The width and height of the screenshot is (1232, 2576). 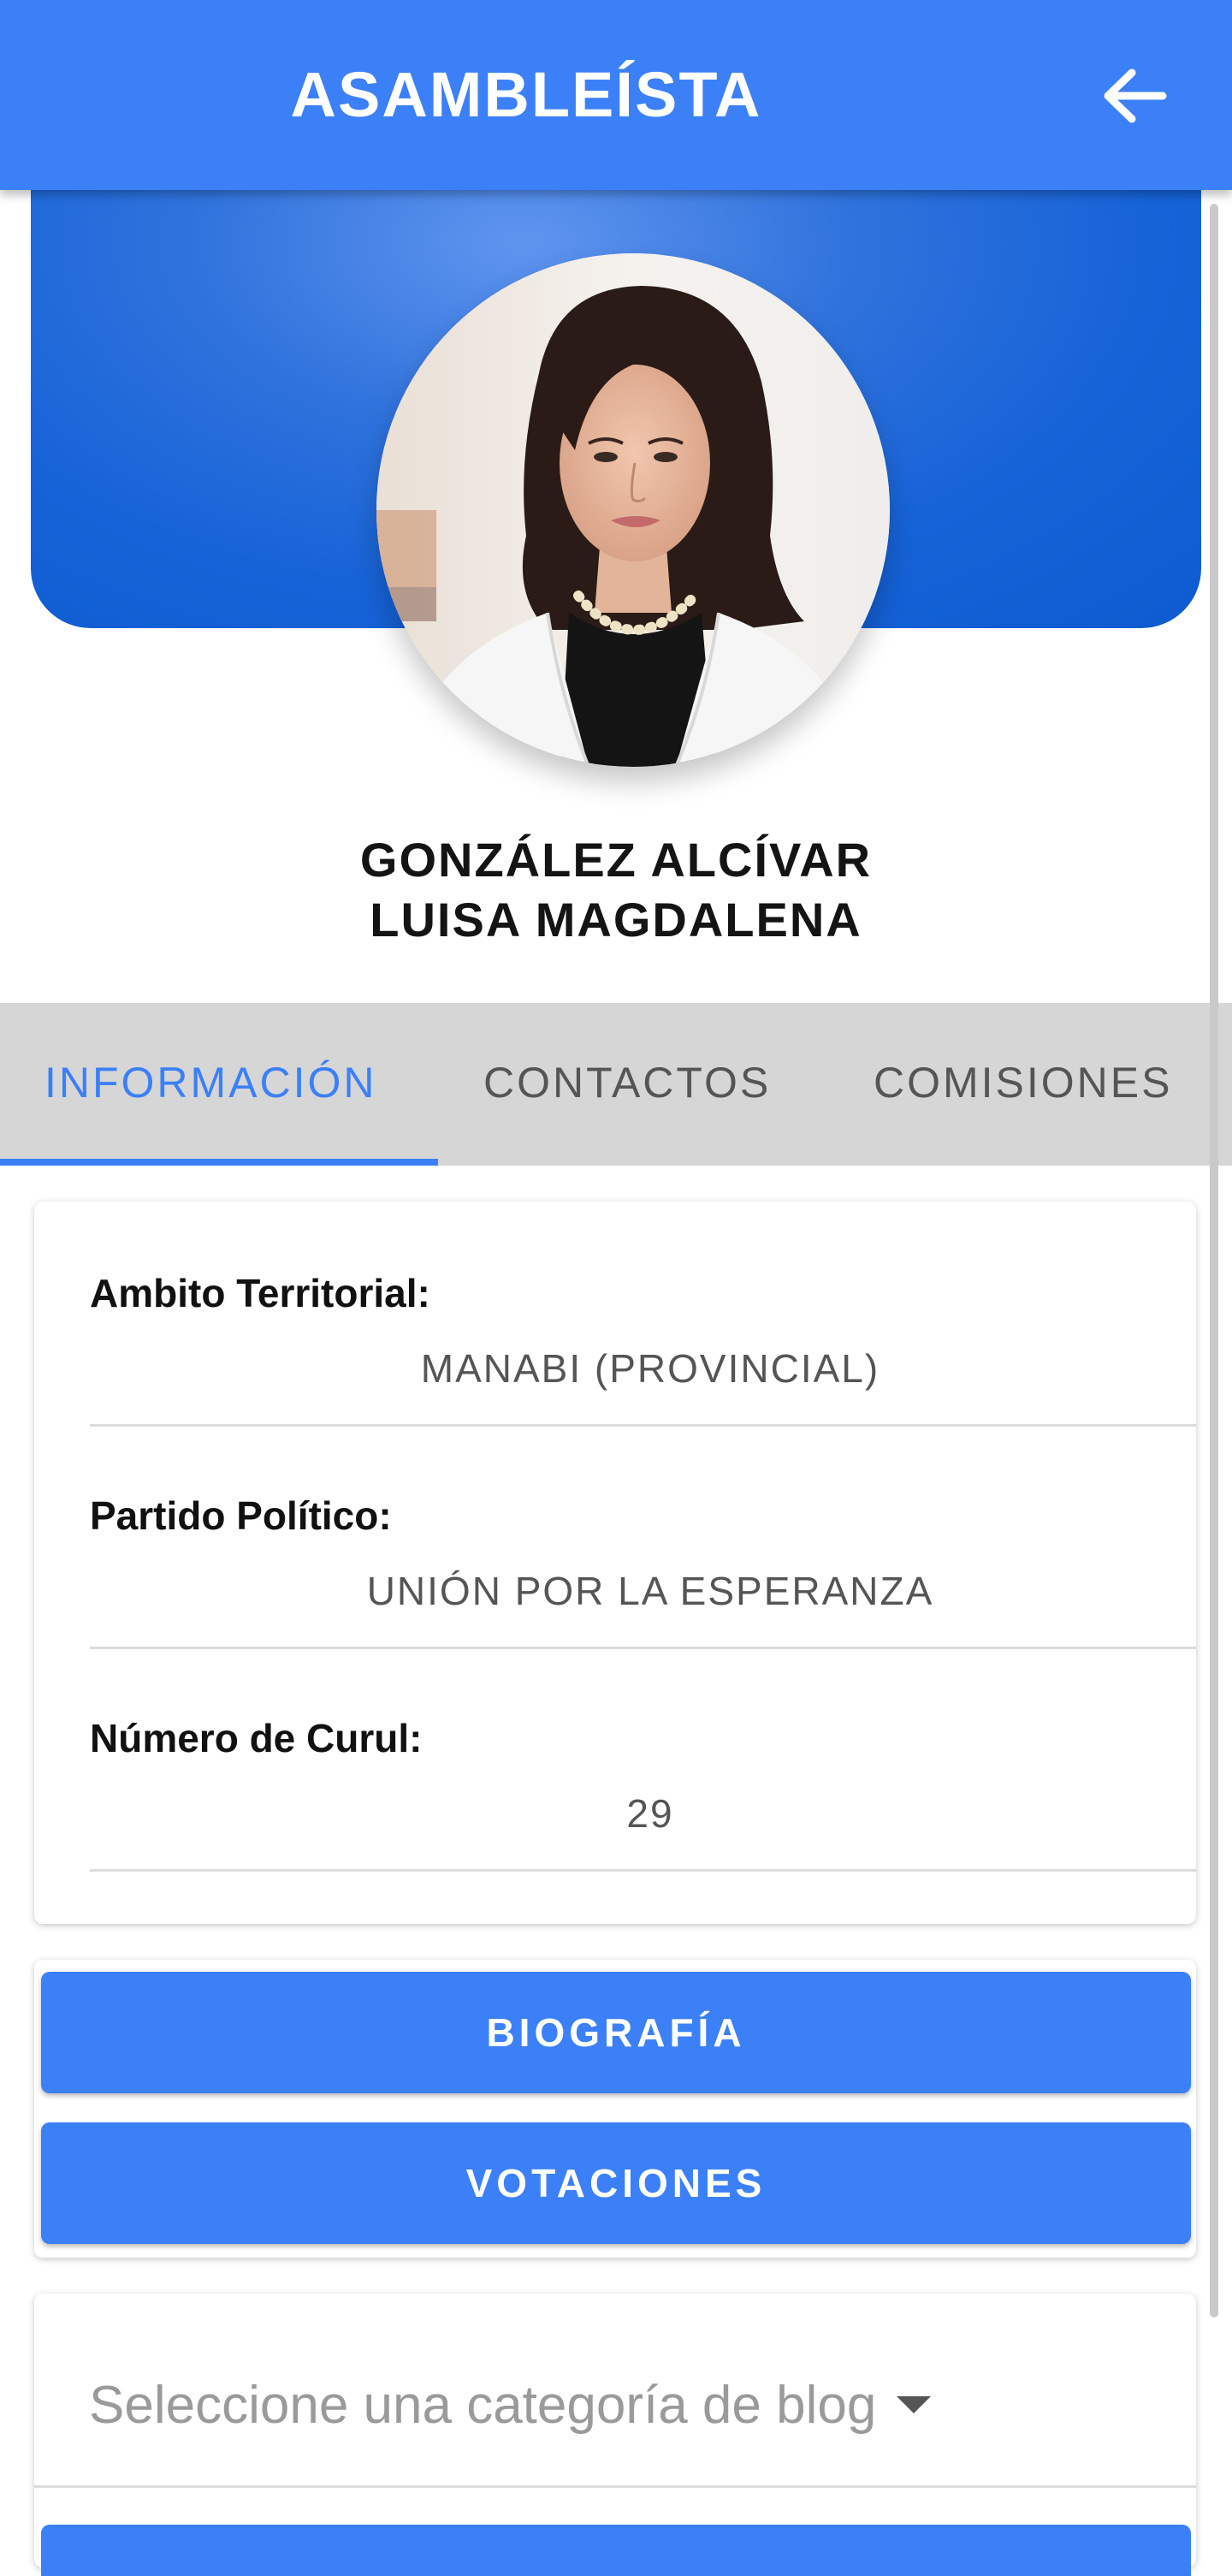 I want to click on back-button, so click(x=1134, y=96).